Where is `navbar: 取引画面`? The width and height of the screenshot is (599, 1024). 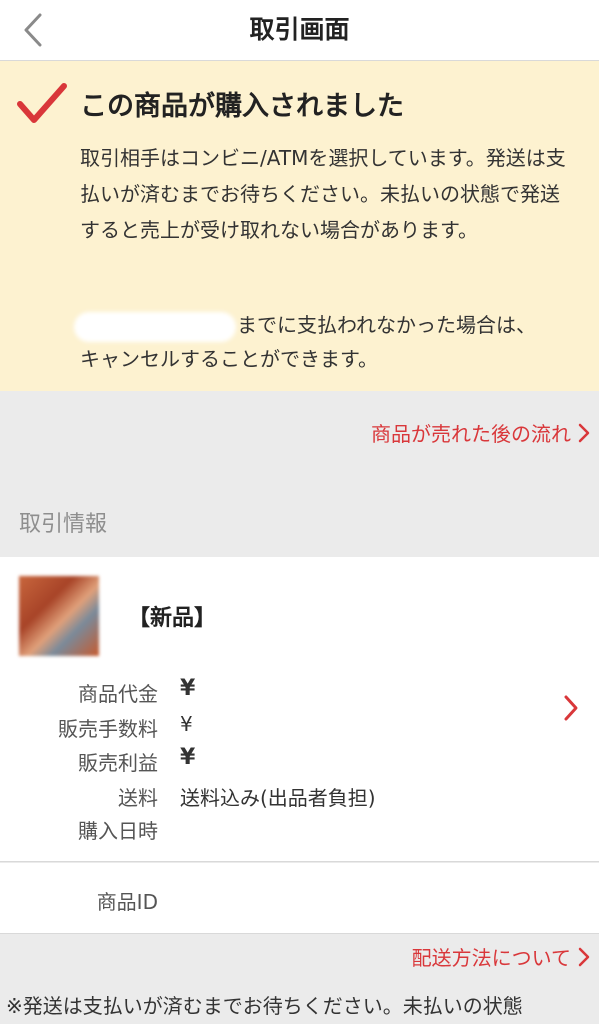 navbar: 取引画面 is located at coordinates (299, 30).